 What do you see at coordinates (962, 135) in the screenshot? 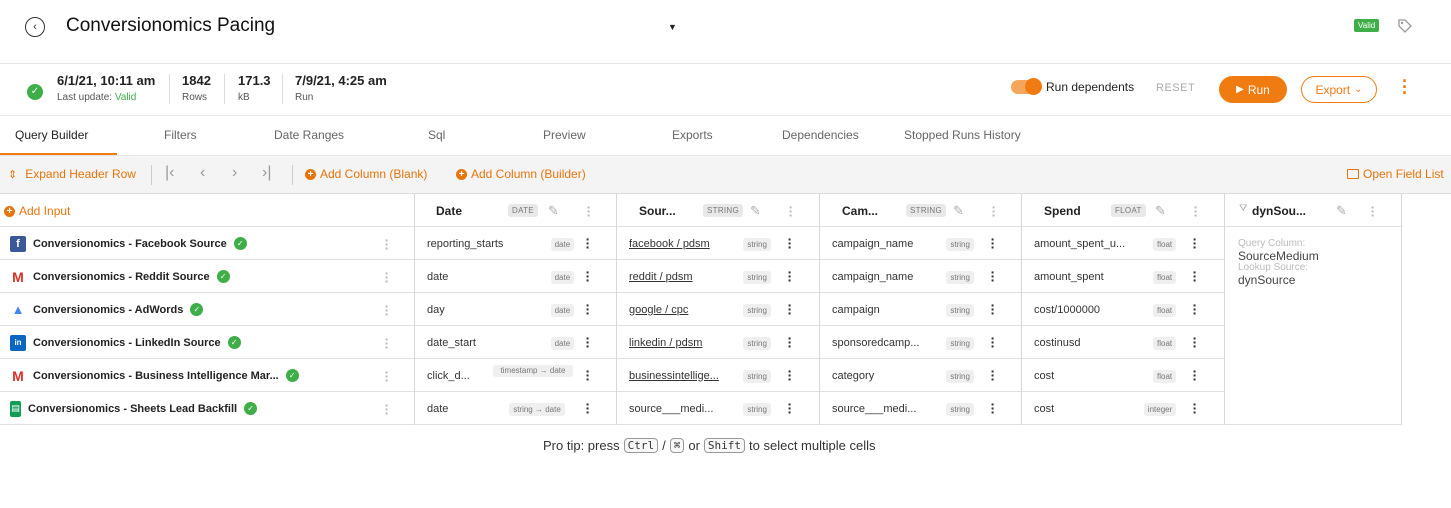
I see `tab-stopped-runs-history: Stopped Runs History` at bounding box center [962, 135].